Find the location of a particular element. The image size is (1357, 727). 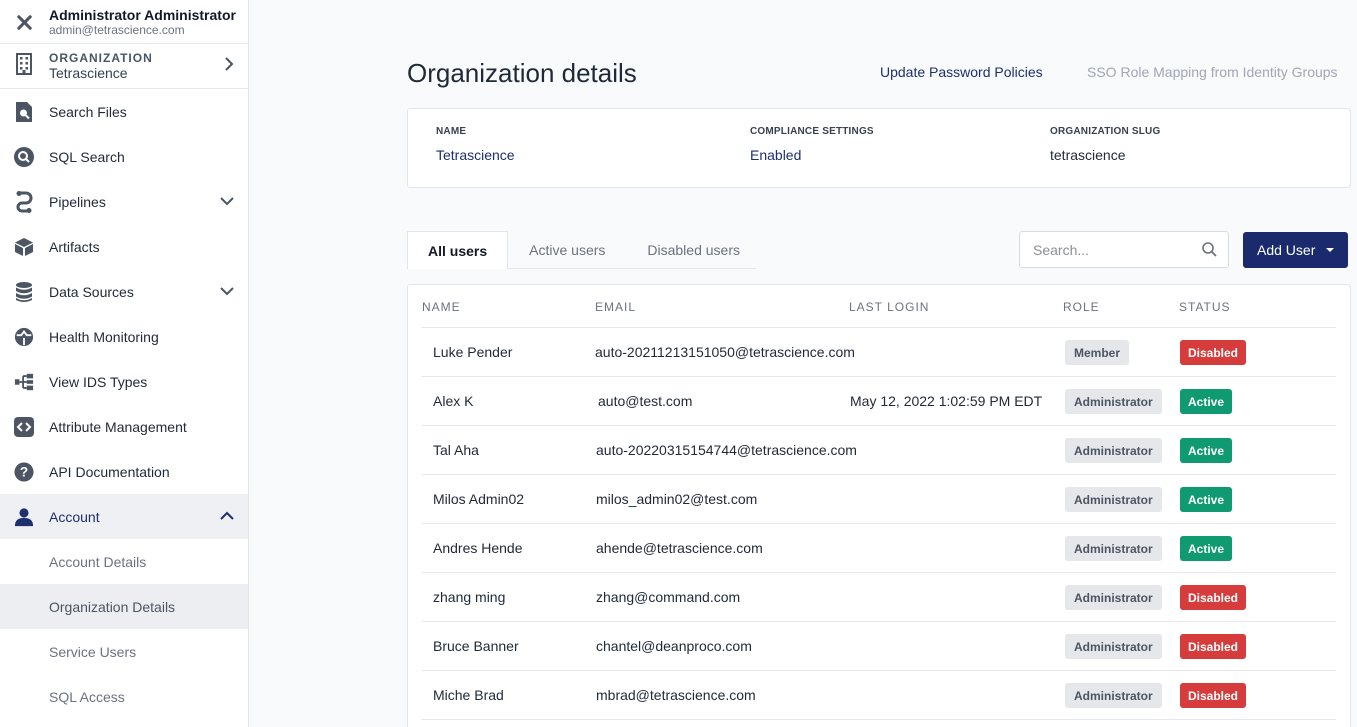

org-name-value: Tetrascience is located at coordinates (475, 155).